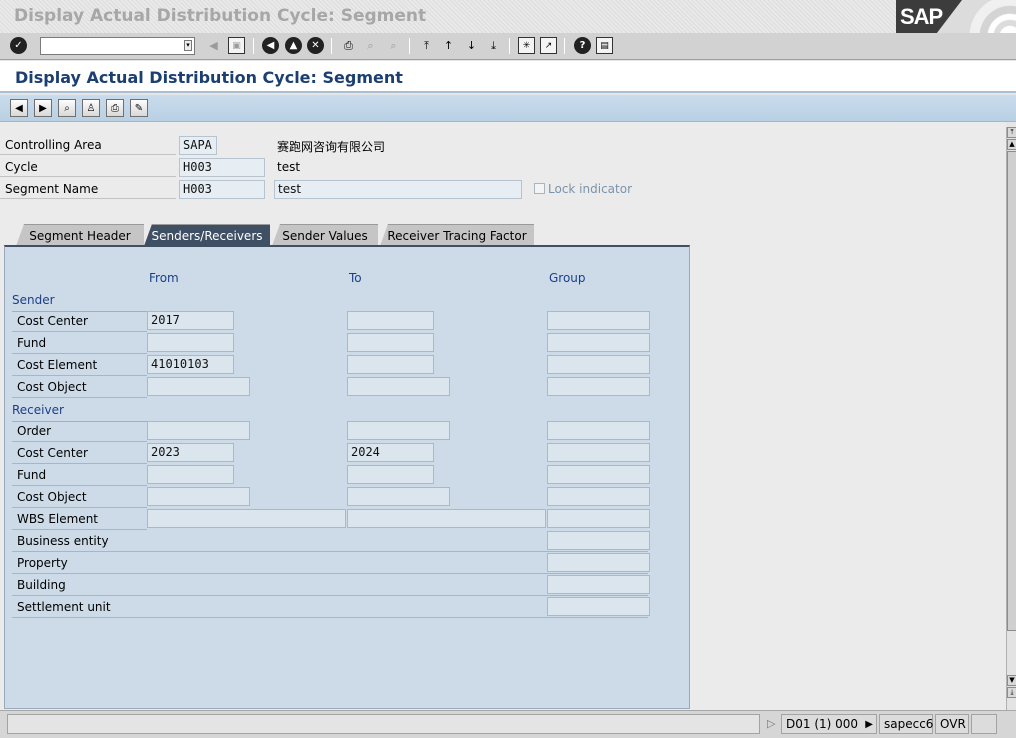  I want to click on receiver-order-group-field, so click(598, 430).